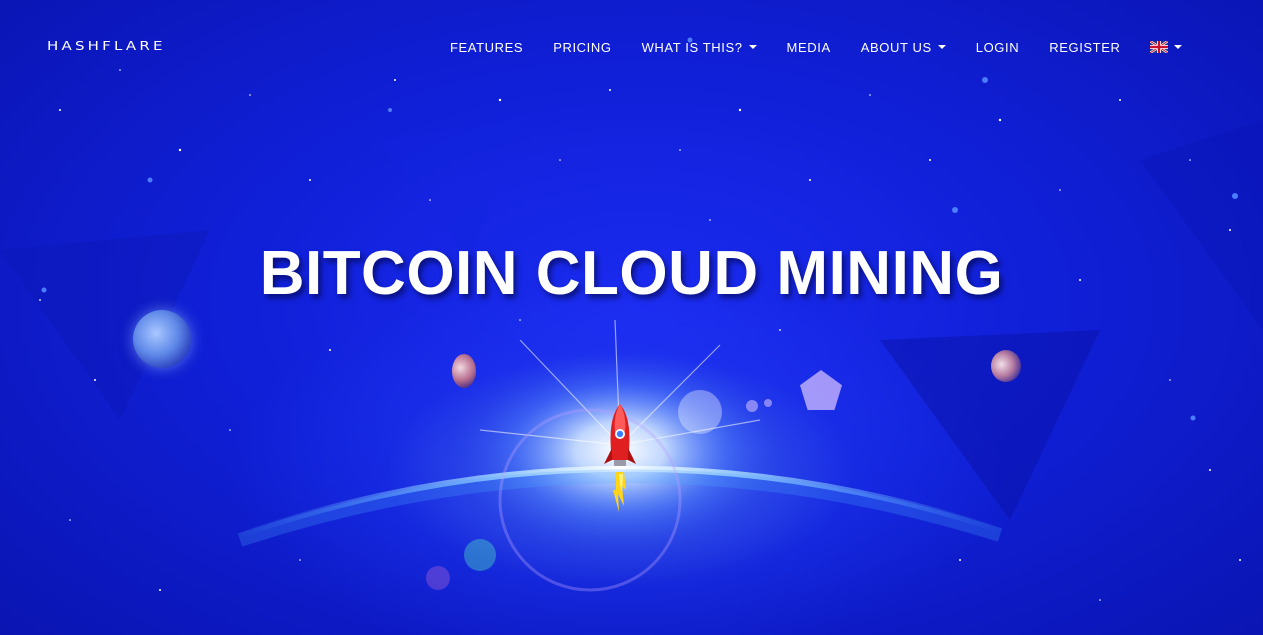  I want to click on nav-about-us-label: ABOUT US, so click(896, 47).